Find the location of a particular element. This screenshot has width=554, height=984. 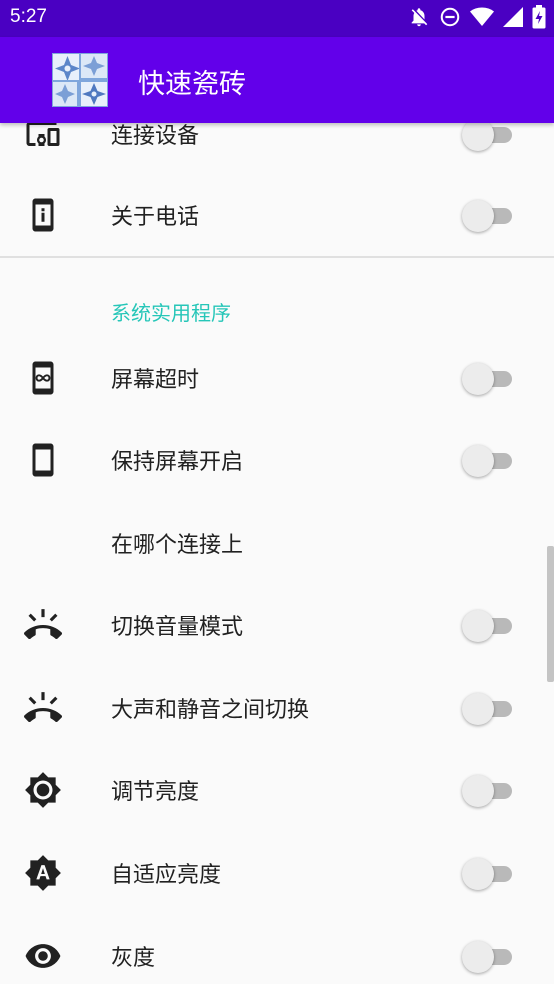

list-item-label: 灰度 is located at coordinates (133, 958).